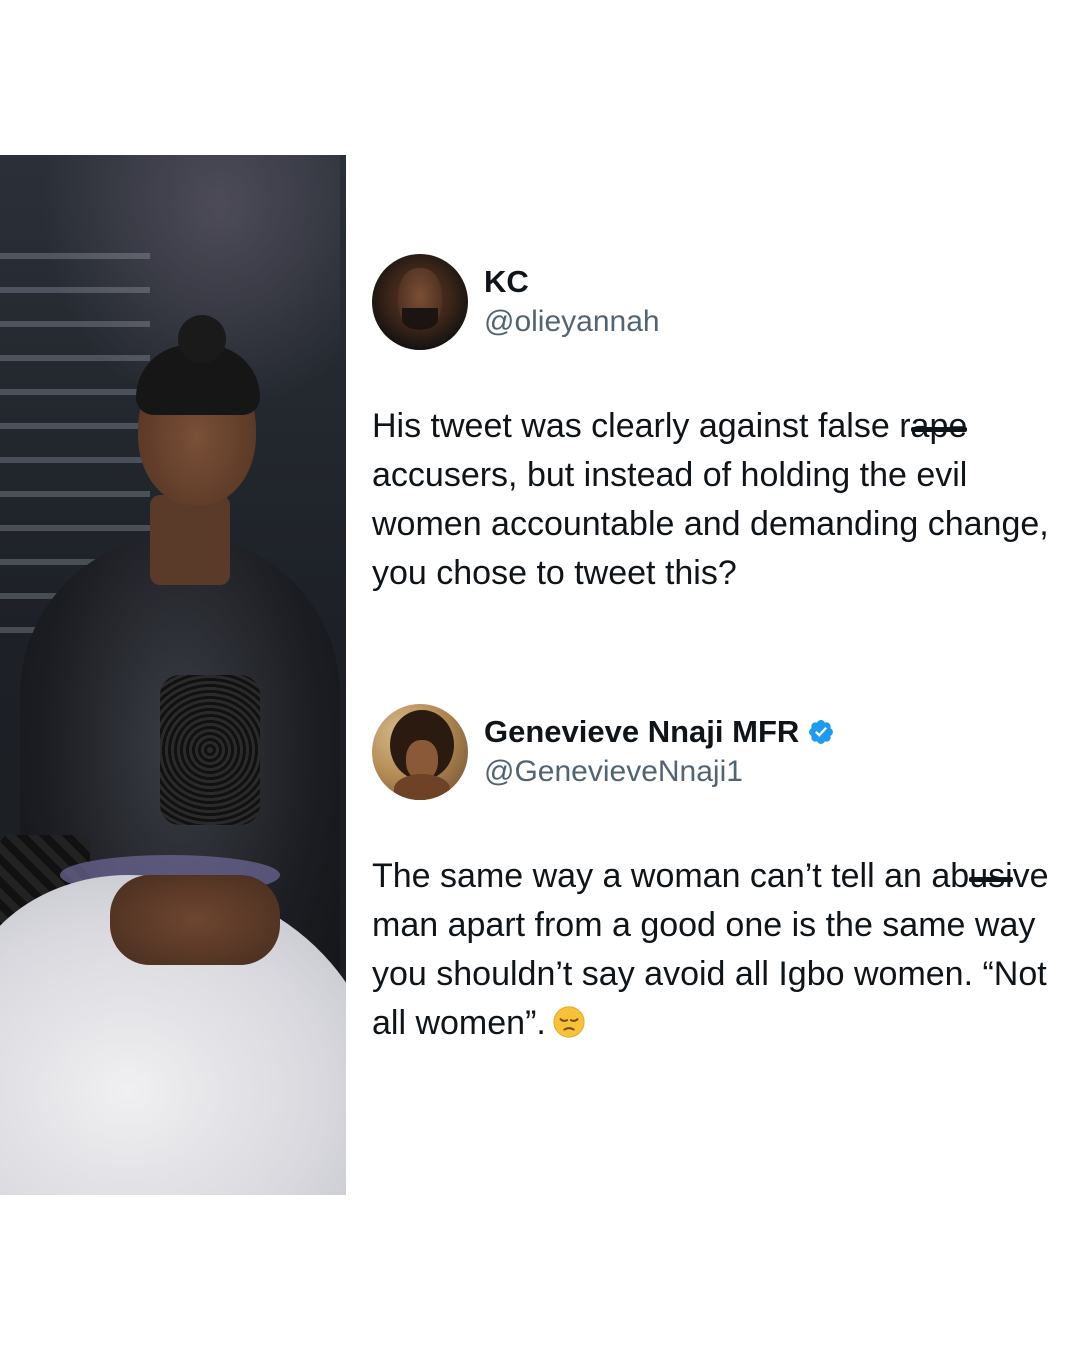  Describe the element at coordinates (422, 787) in the screenshot. I see `avatar-shoulders` at that location.